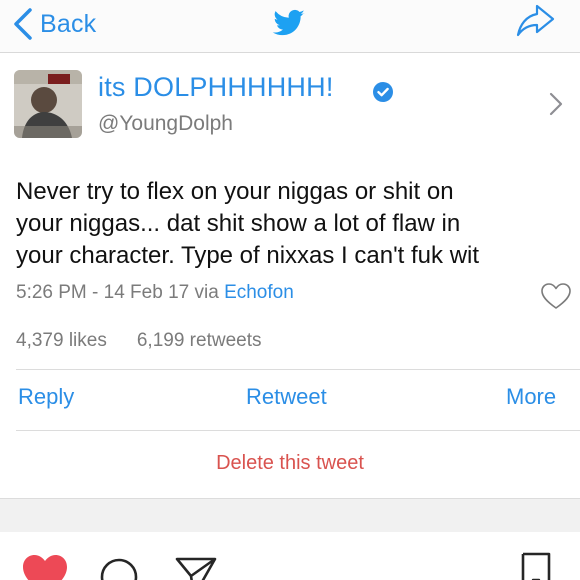  Describe the element at coordinates (556, 104) in the screenshot. I see `chevron-right-icon` at that location.